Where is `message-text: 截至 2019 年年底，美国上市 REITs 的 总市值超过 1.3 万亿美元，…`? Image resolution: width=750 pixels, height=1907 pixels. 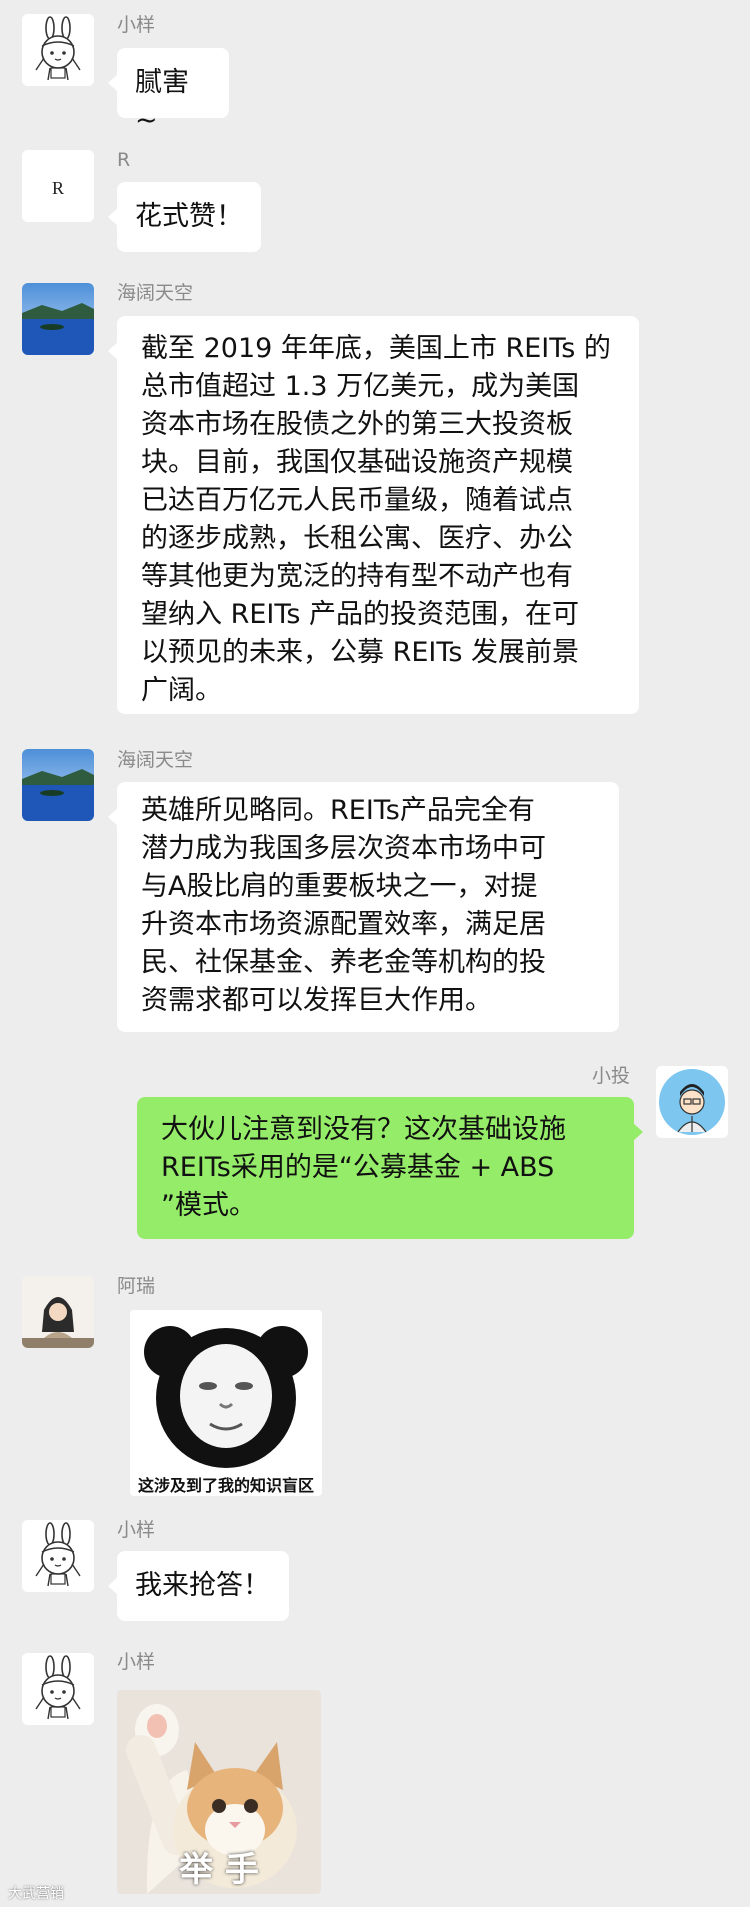 message-text: 截至 2019 年年底，美国上市 REITs 的 总市值超过 1.3 万亿美元，… is located at coordinates (376, 519).